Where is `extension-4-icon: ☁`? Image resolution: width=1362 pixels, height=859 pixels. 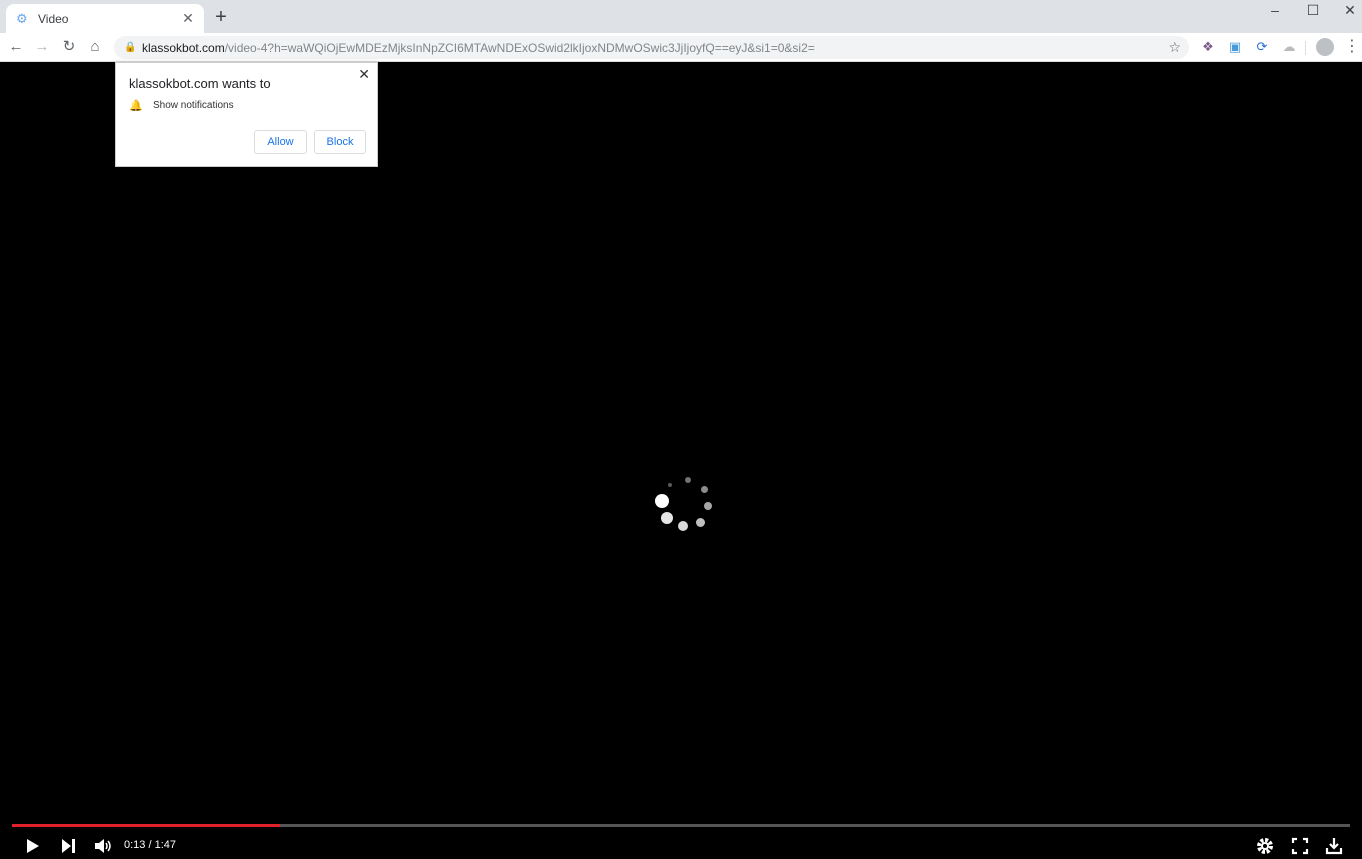 extension-4-icon: ☁ is located at coordinates (1289, 47).